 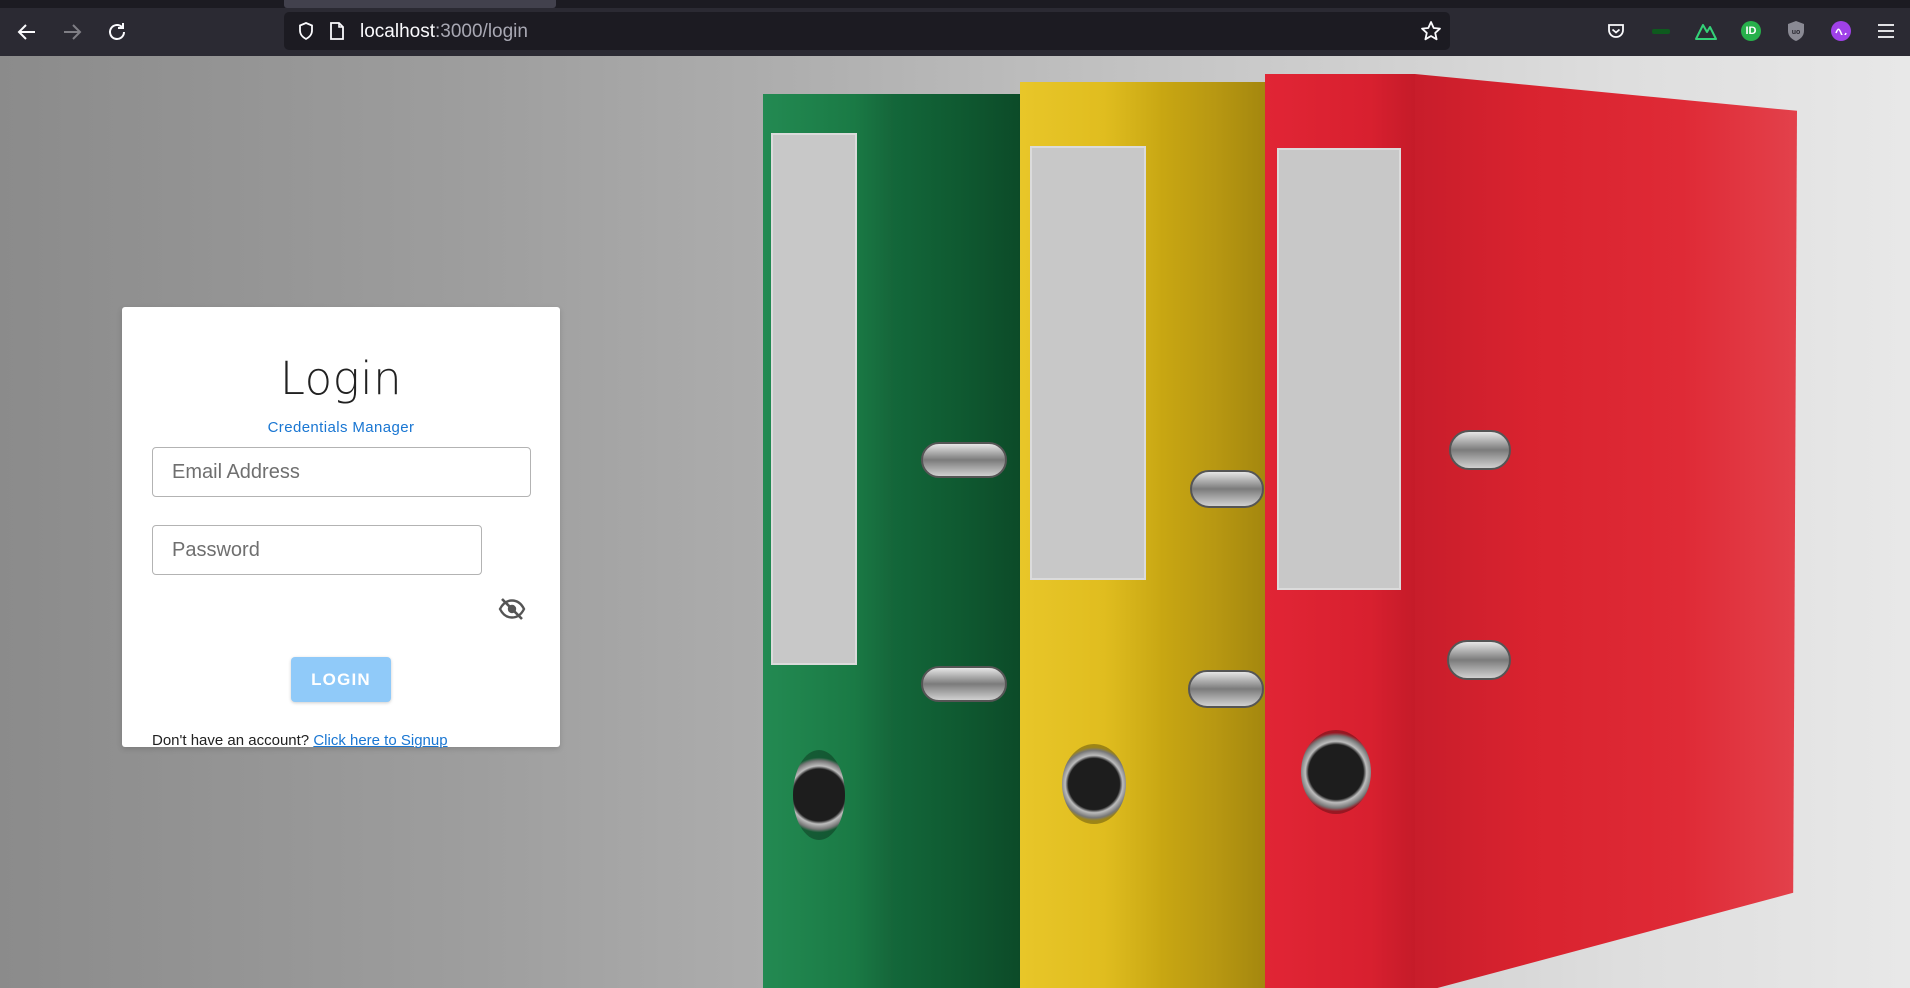 What do you see at coordinates (380, 740) in the screenshot?
I see `signup-link: Click here to Signup` at bounding box center [380, 740].